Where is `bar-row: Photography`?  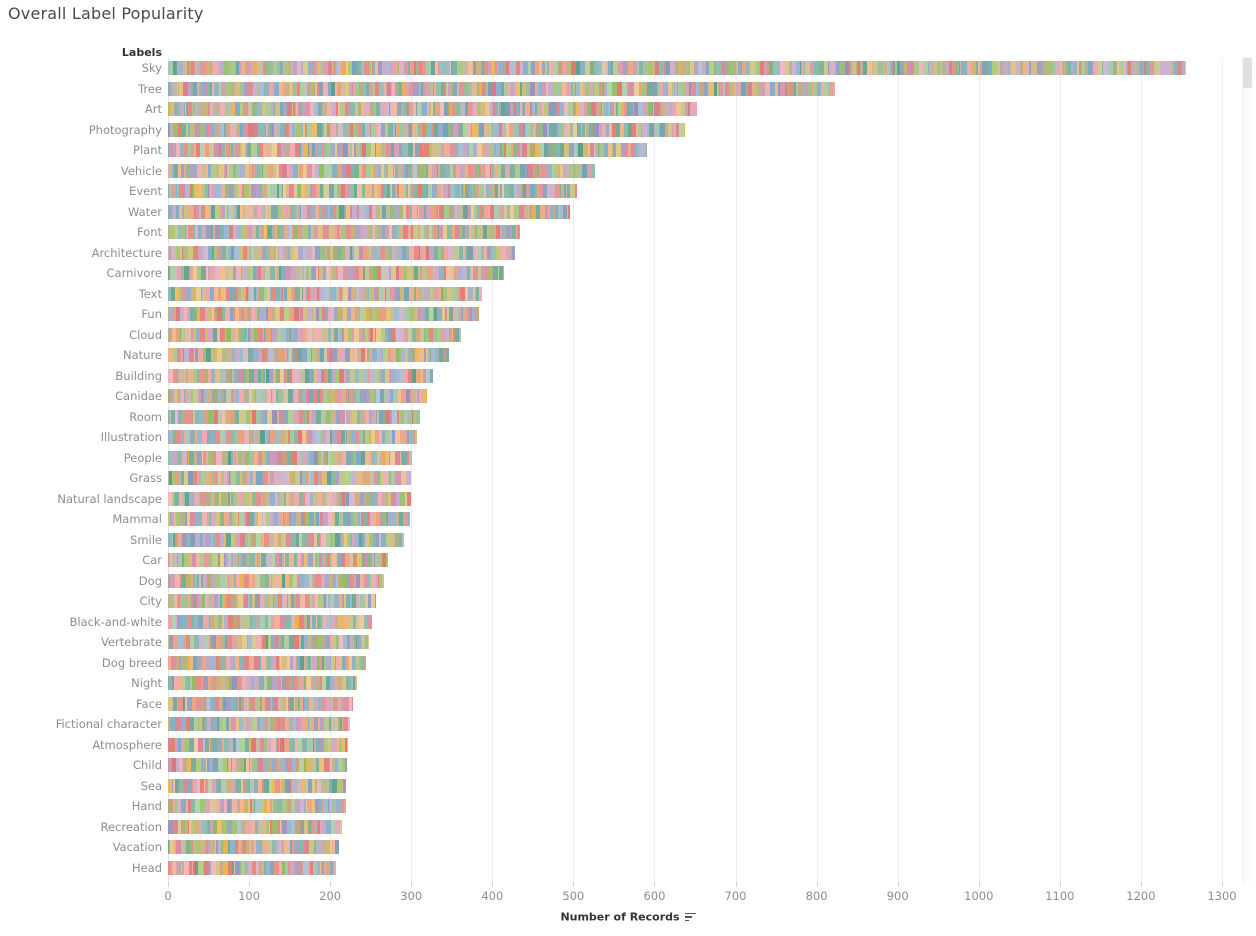
bar-row: Photography is located at coordinates (628, 130).